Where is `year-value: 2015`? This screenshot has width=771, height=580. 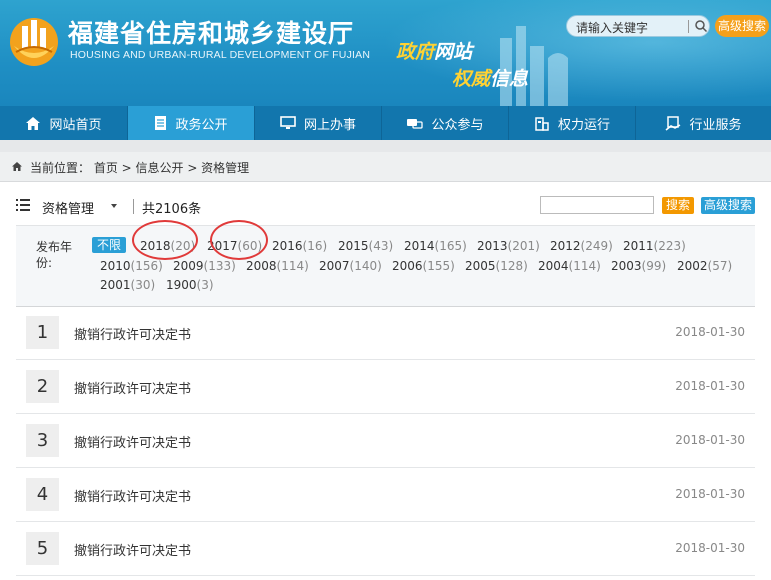 year-value: 2015 is located at coordinates (353, 246).